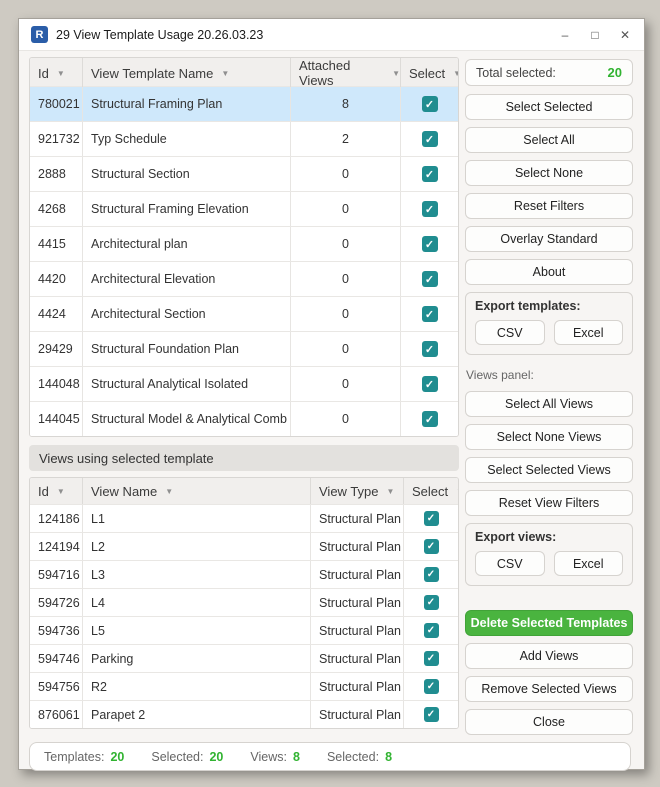 The image size is (660, 787). I want to click on table-row: 921732 Typ Schedule 2 ✓, so click(244, 138).